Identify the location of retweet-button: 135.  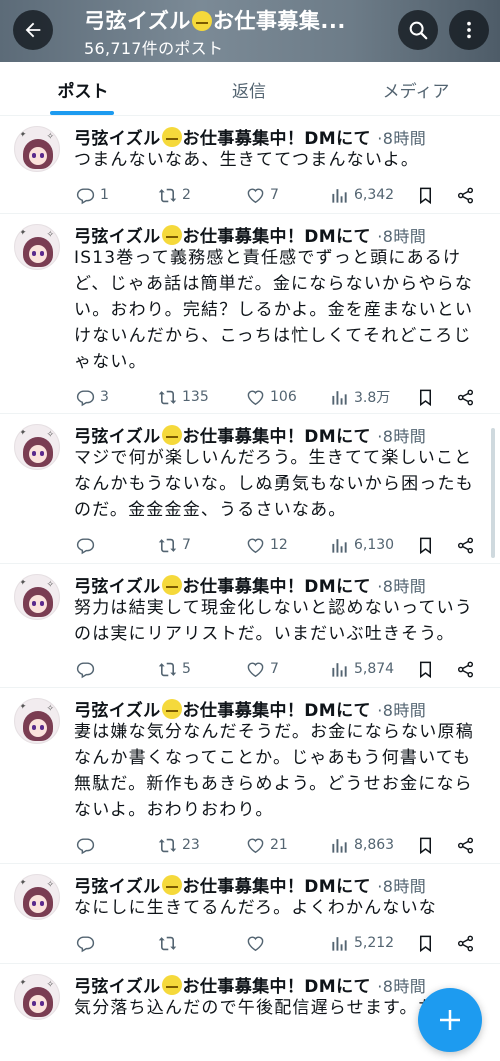
(183, 397).